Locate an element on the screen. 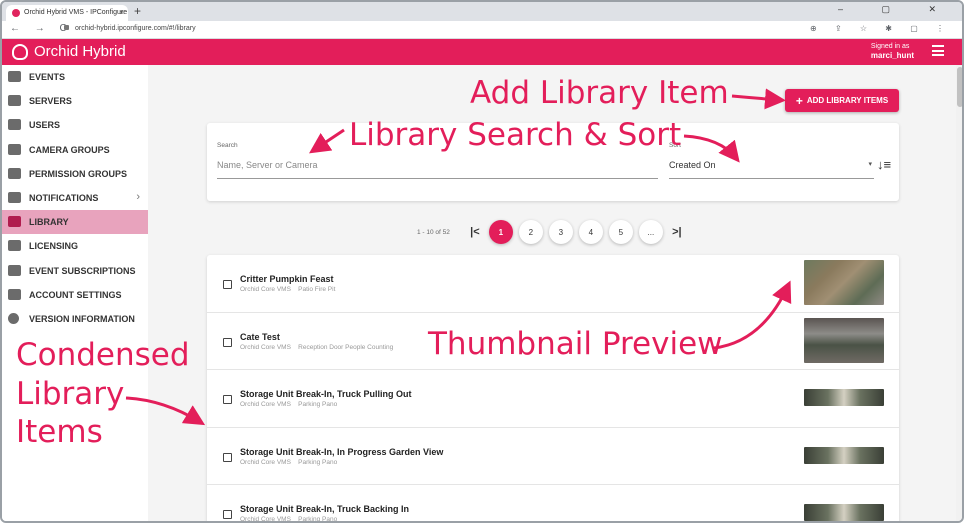  page-button-2: 2 is located at coordinates (530, 232).